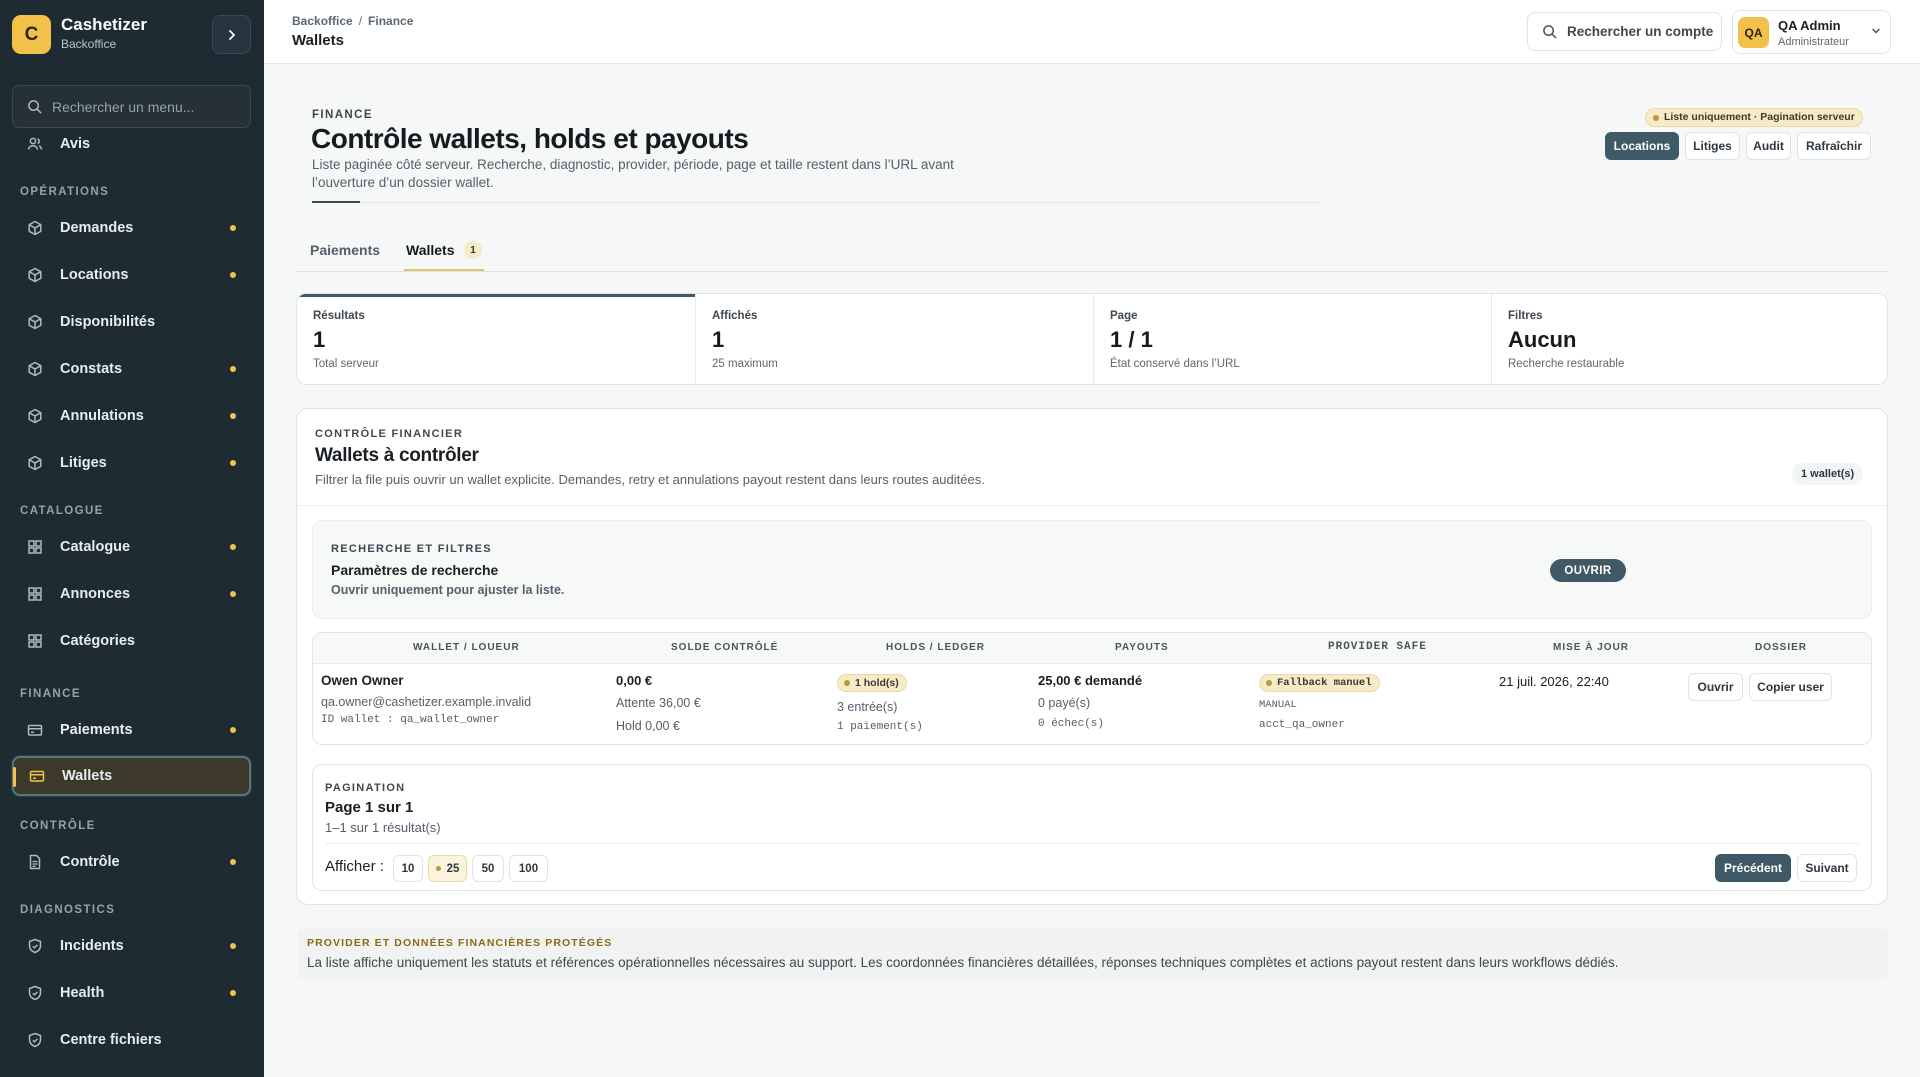 This screenshot has height=1077, width=1920. I want to click on sidebar-item-centre-fichiers: Centre fichiers, so click(131, 1040).